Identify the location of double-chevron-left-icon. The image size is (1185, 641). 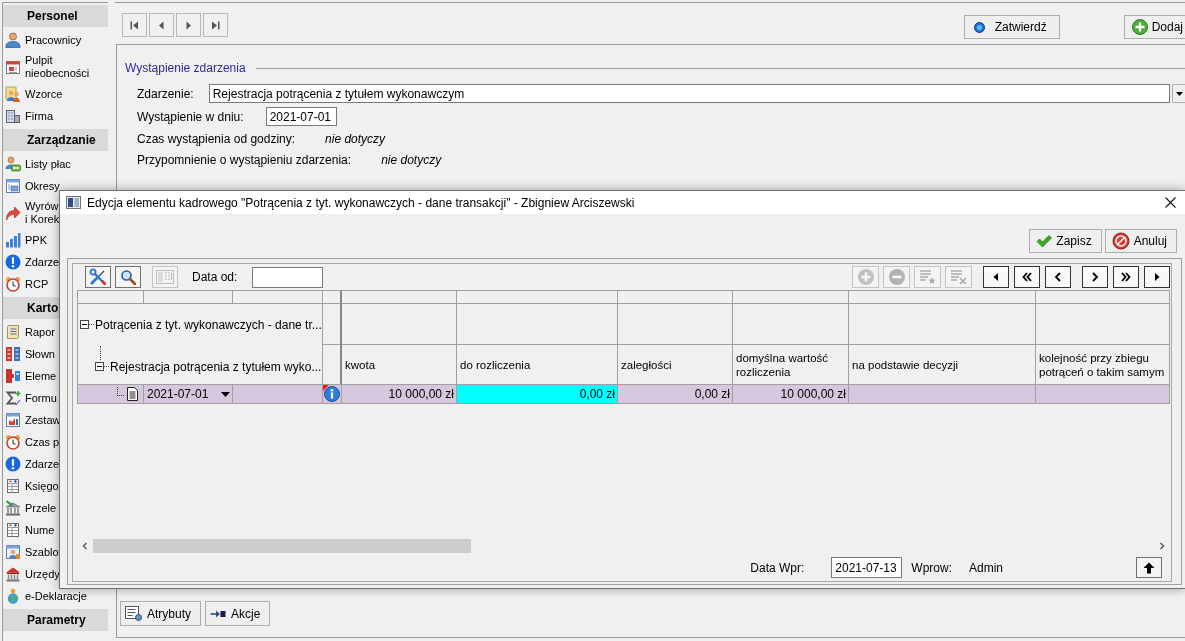
(1027, 277).